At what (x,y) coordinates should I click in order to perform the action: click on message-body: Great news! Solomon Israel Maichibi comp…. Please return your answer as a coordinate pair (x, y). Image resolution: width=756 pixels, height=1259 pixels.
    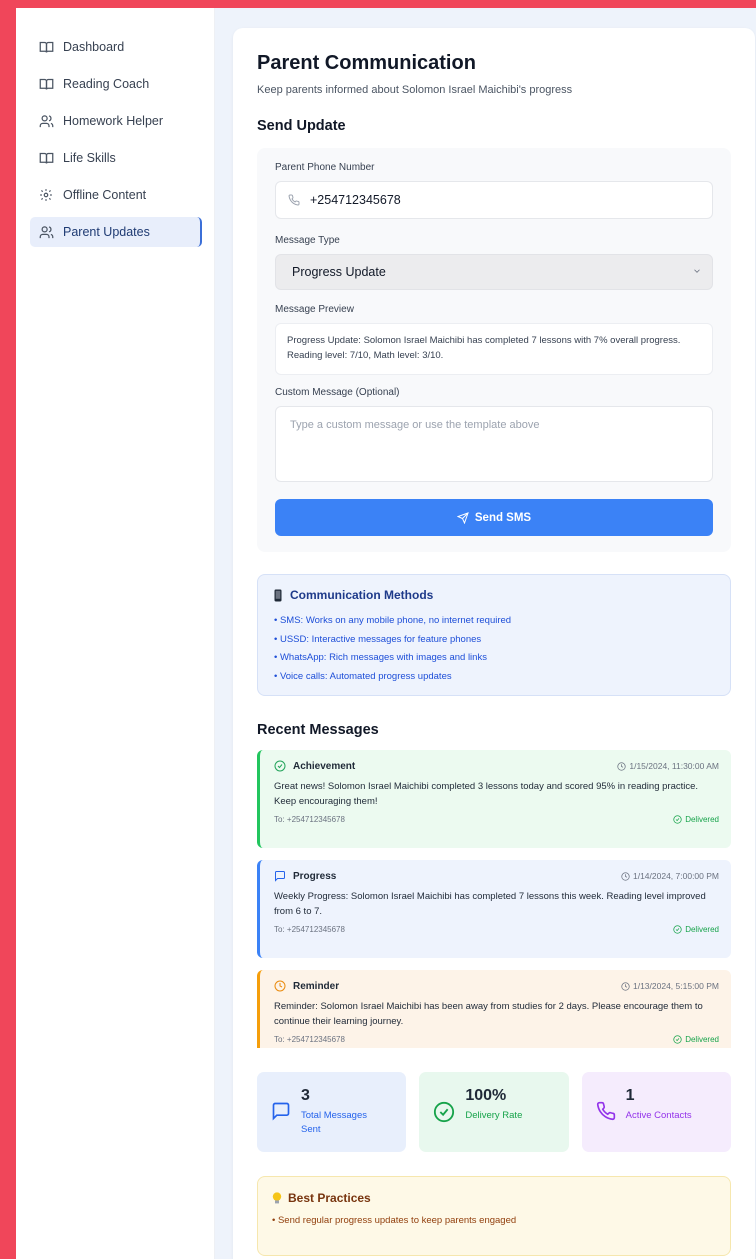
    Looking at the image, I should click on (486, 794).